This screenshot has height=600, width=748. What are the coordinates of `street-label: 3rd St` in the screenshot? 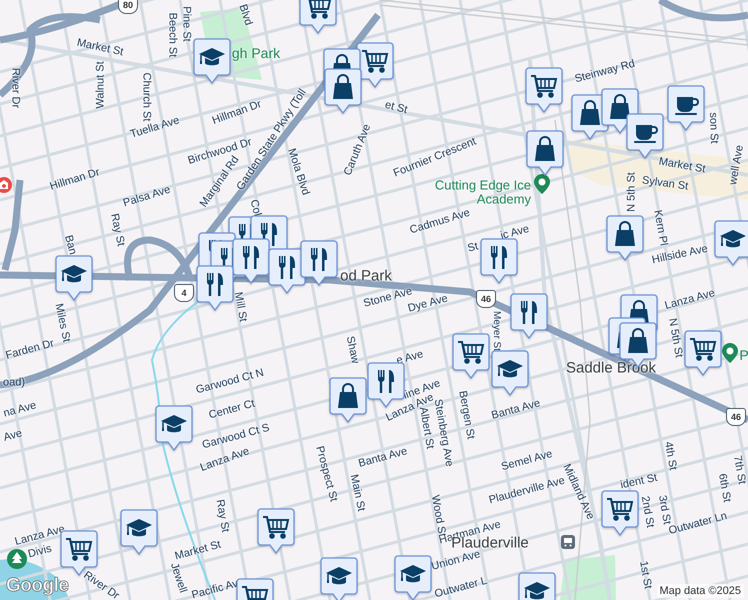 It's located at (664, 510).